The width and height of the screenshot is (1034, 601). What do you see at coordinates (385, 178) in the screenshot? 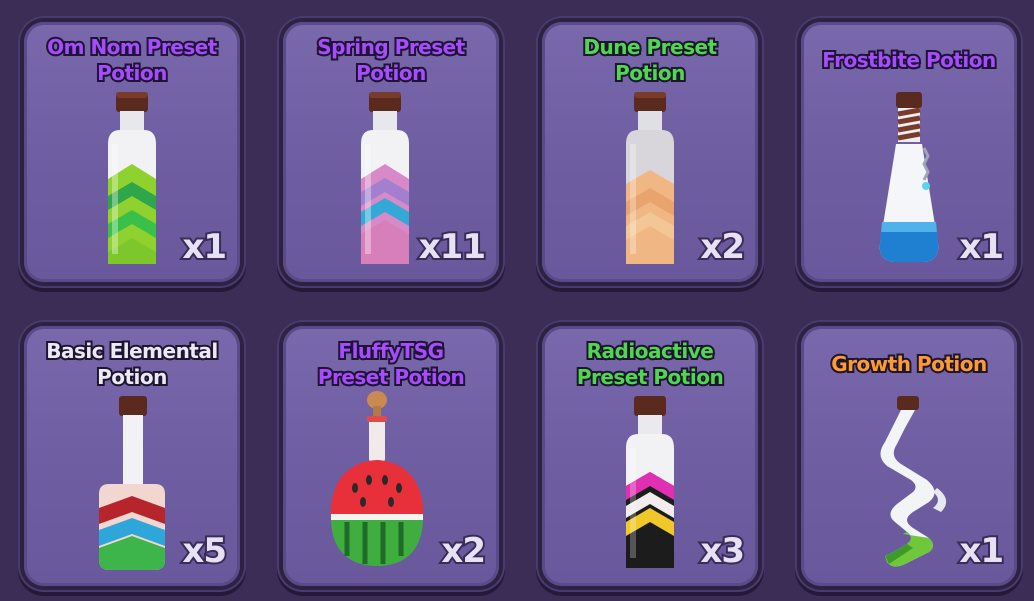
I see `spring-potion-icon` at bounding box center [385, 178].